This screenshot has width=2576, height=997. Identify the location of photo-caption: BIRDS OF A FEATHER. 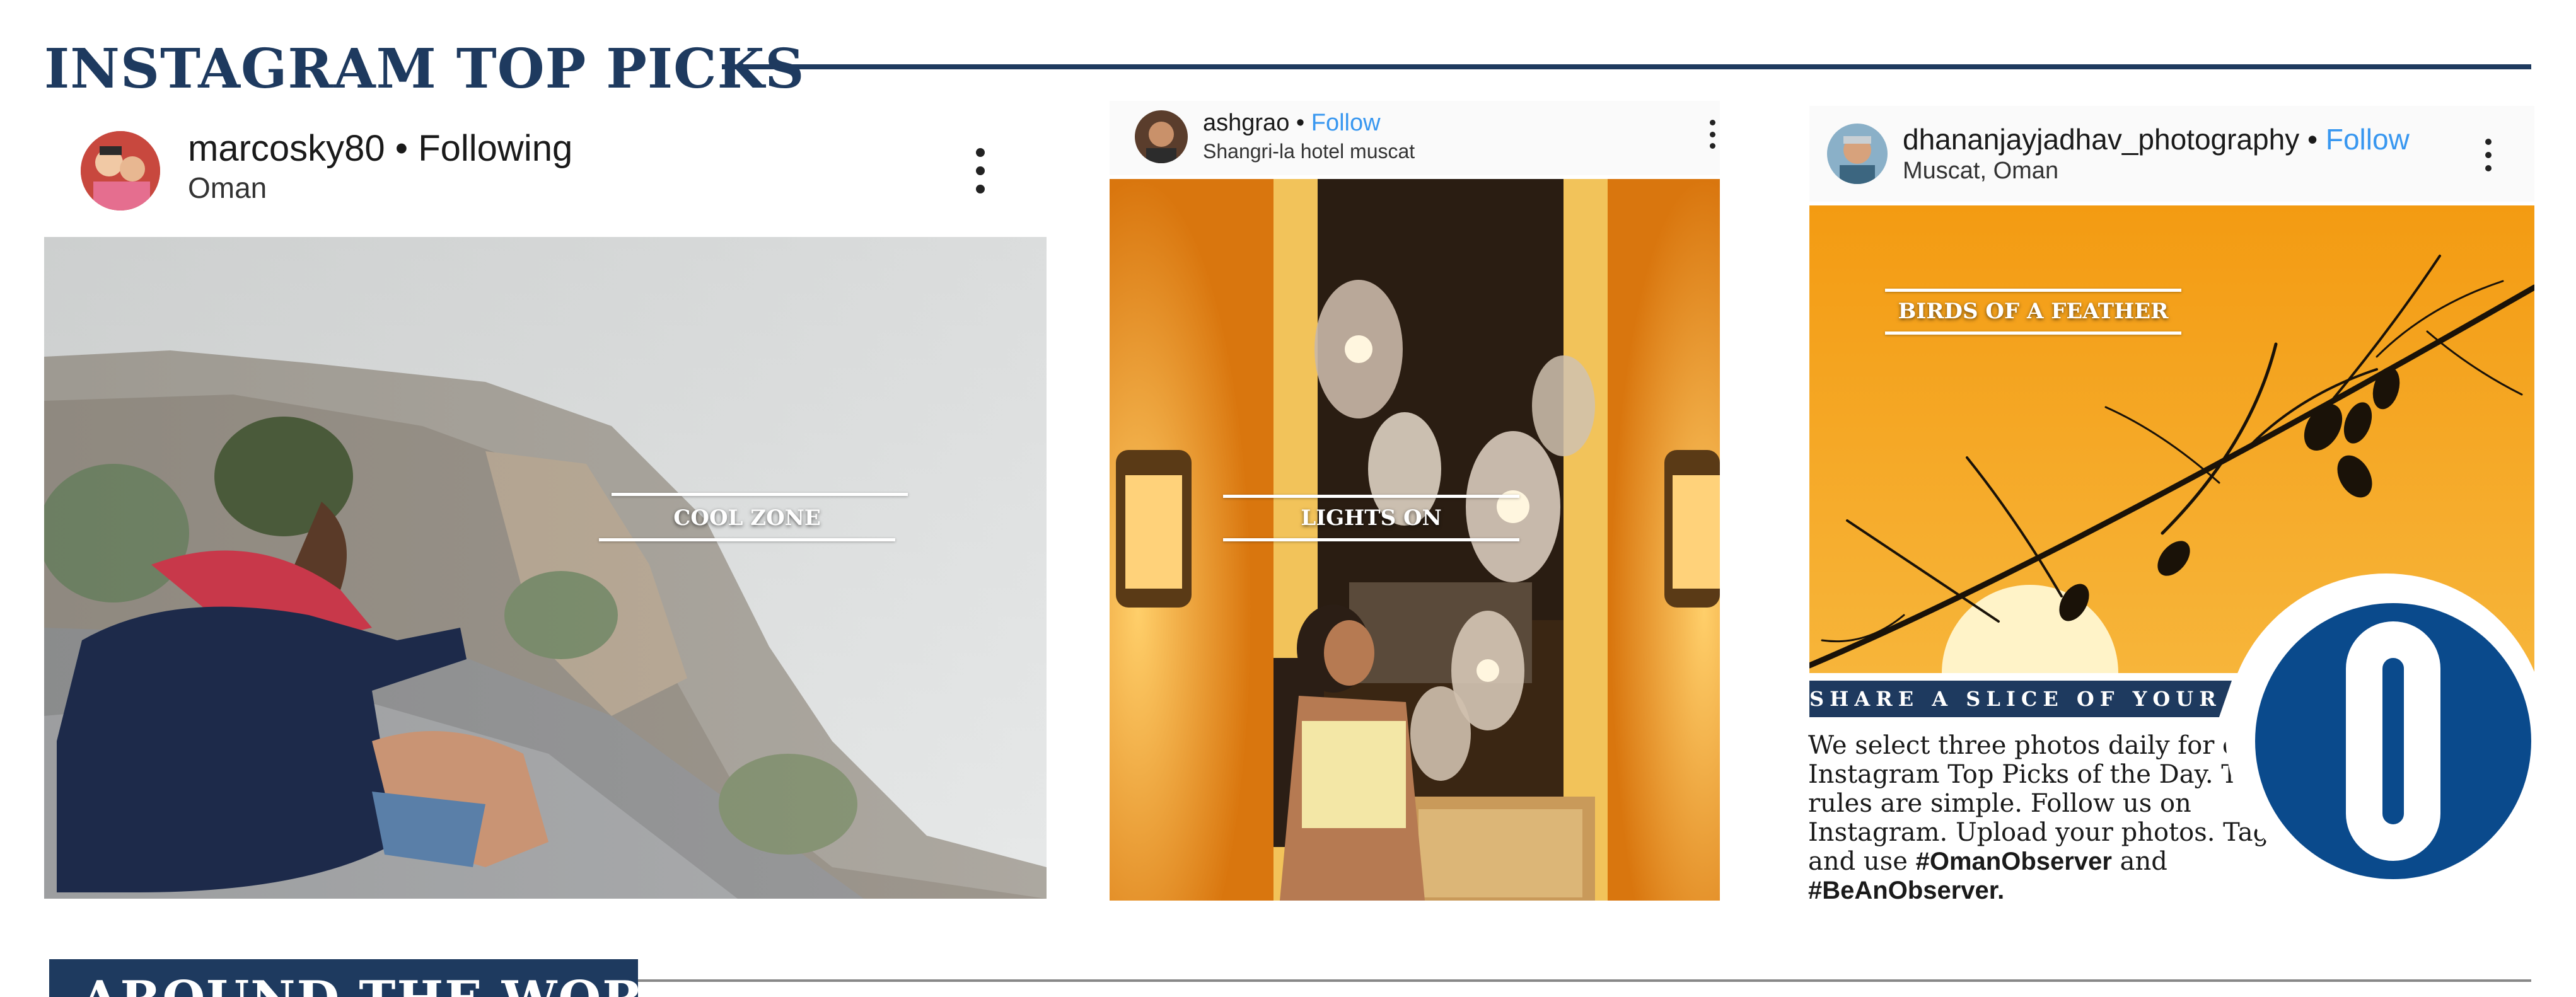
(2033, 311).